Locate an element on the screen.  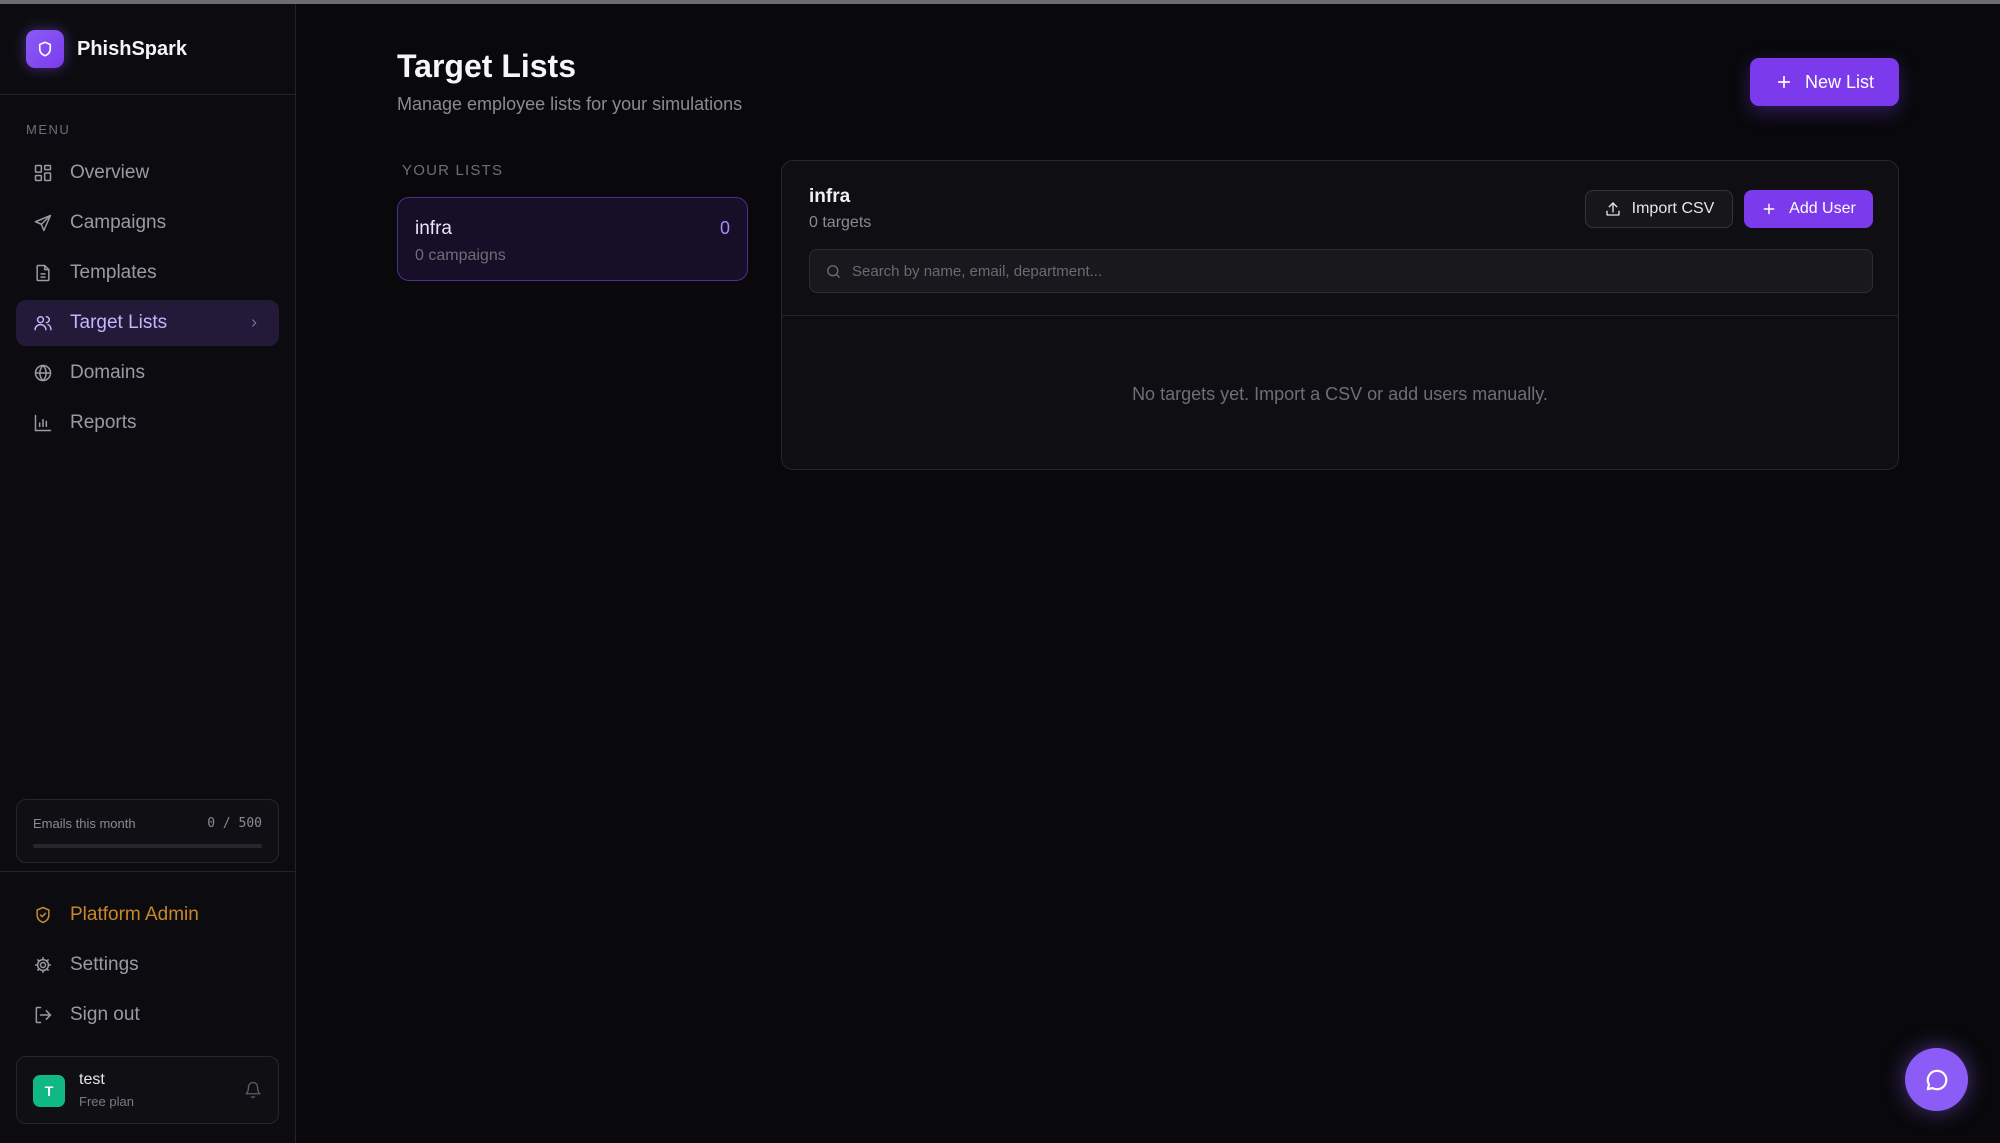
sidebar-item-target-lists: Target Lists is located at coordinates (147, 323).